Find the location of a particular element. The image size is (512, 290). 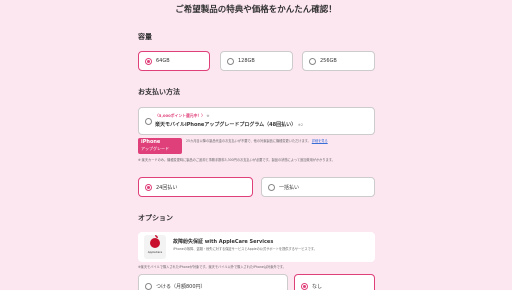

promo-points-note: ※ is located at coordinates (208, 115).